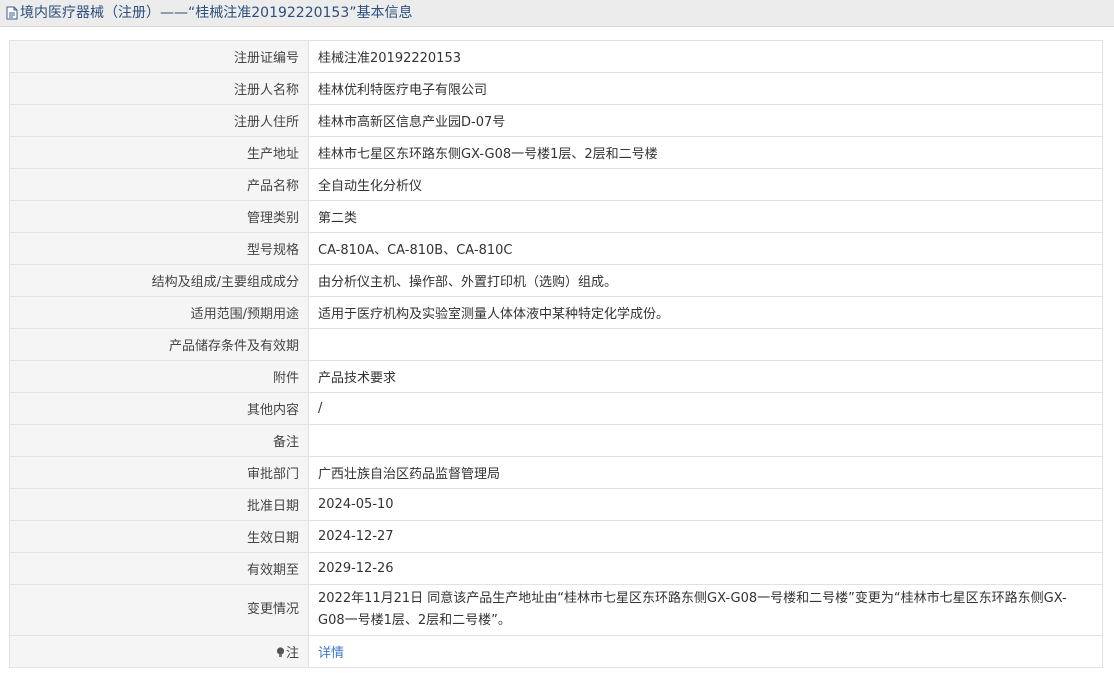 The width and height of the screenshot is (1114, 681). I want to click on row-label: 结构及组成/主要组成成分, so click(159, 280).